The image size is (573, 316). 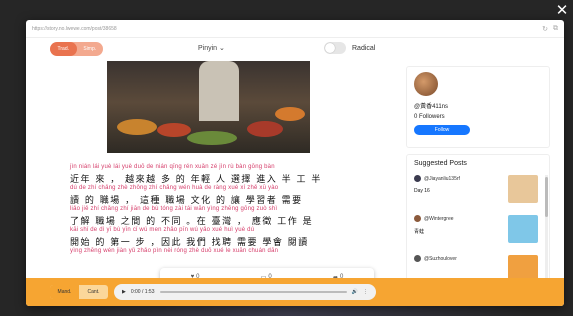 I want to click on radical-label: Radical, so click(x=364, y=48).